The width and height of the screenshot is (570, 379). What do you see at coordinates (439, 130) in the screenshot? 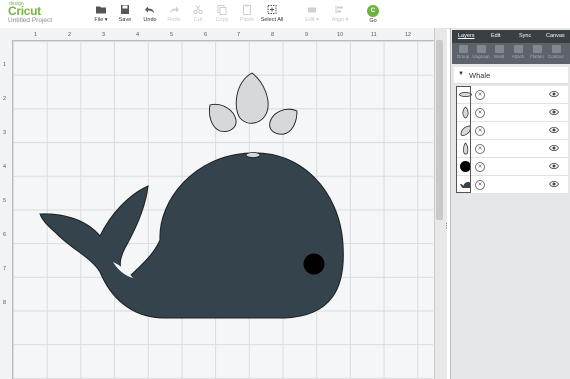
I see `scrollbar-thumb` at bounding box center [439, 130].